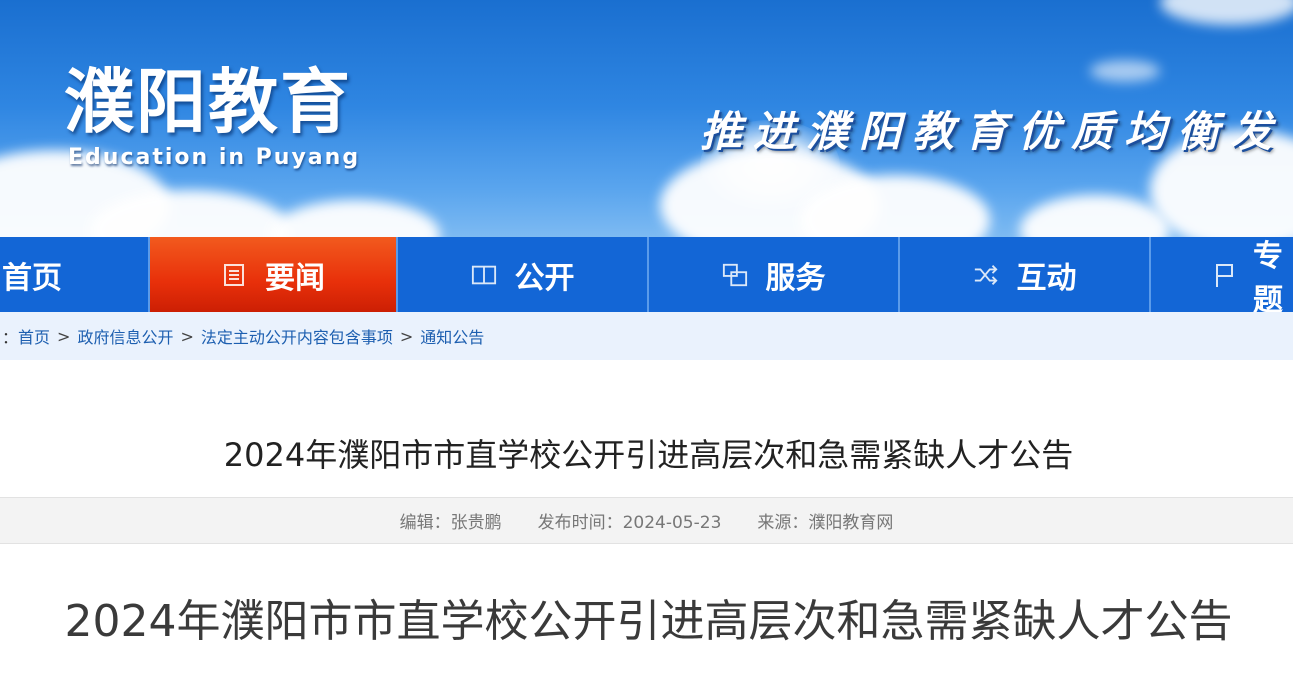  I want to click on breadcrumb-legal-content: 法定主动公开内容包含事项, so click(297, 336).